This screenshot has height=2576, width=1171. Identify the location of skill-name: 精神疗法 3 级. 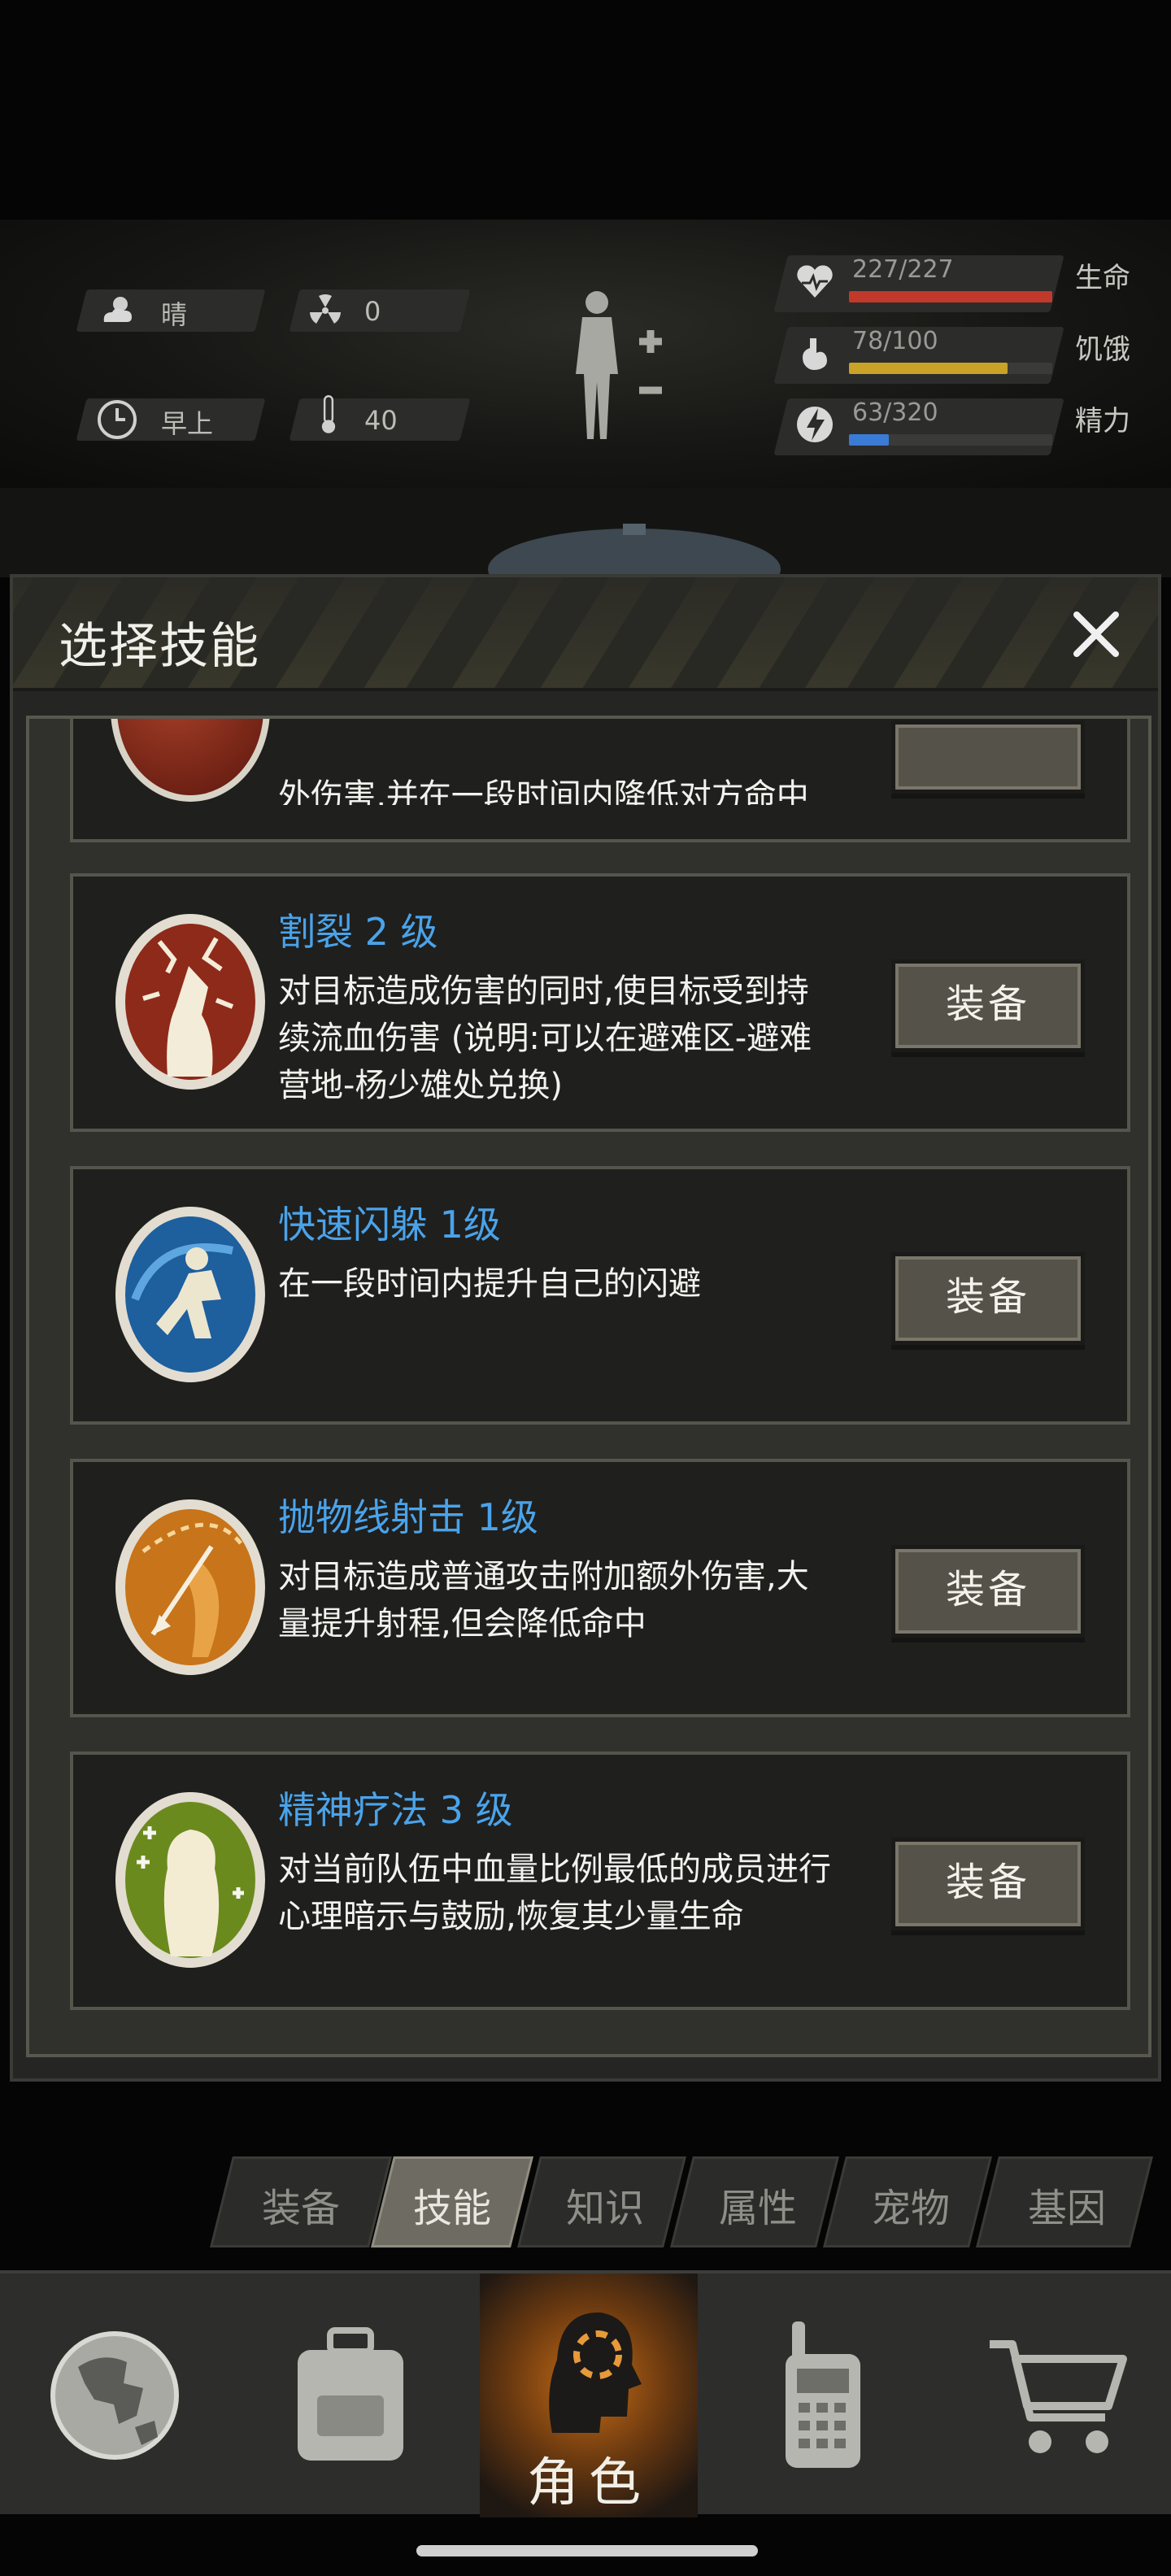
(395, 1810).